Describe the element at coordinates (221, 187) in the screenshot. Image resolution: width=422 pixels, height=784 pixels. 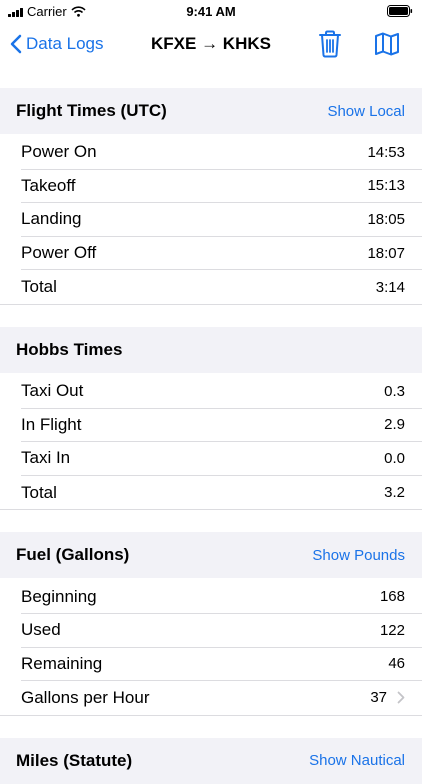
I see `table-row: Takeoff 15:13` at that location.